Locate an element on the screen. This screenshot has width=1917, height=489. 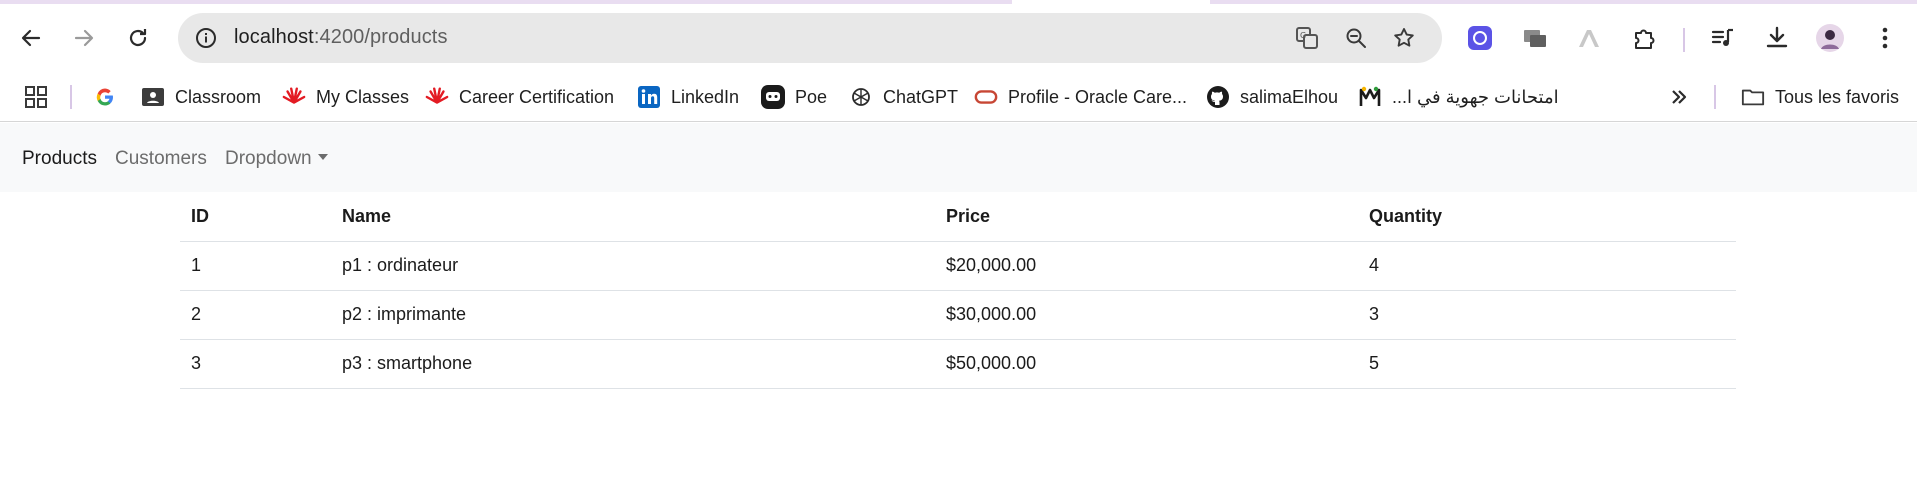
classroom-icon is located at coordinates (153, 97).